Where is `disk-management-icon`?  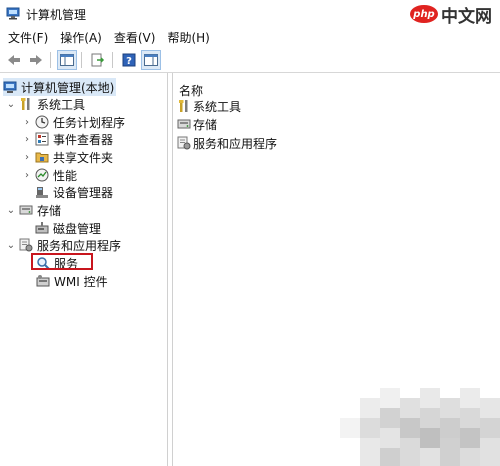 disk-management-icon is located at coordinates (42, 228).